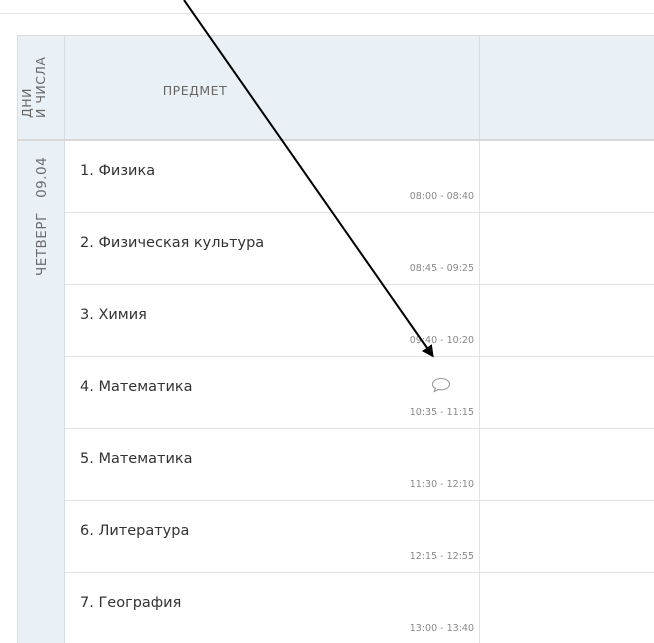 The image size is (654, 643). I want to click on lesson-time: 08:00 - 08:40, so click(441, 196).